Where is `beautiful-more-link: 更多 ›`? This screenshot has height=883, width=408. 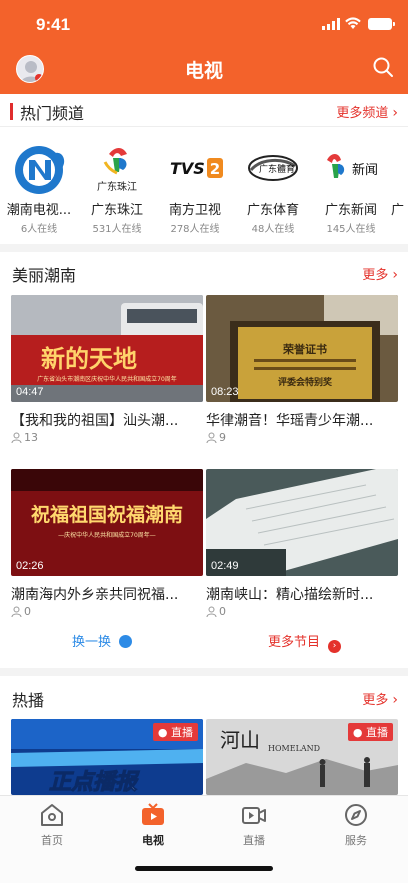
beautiful-more-link: 更多 › is located at coordinates (380, 273).